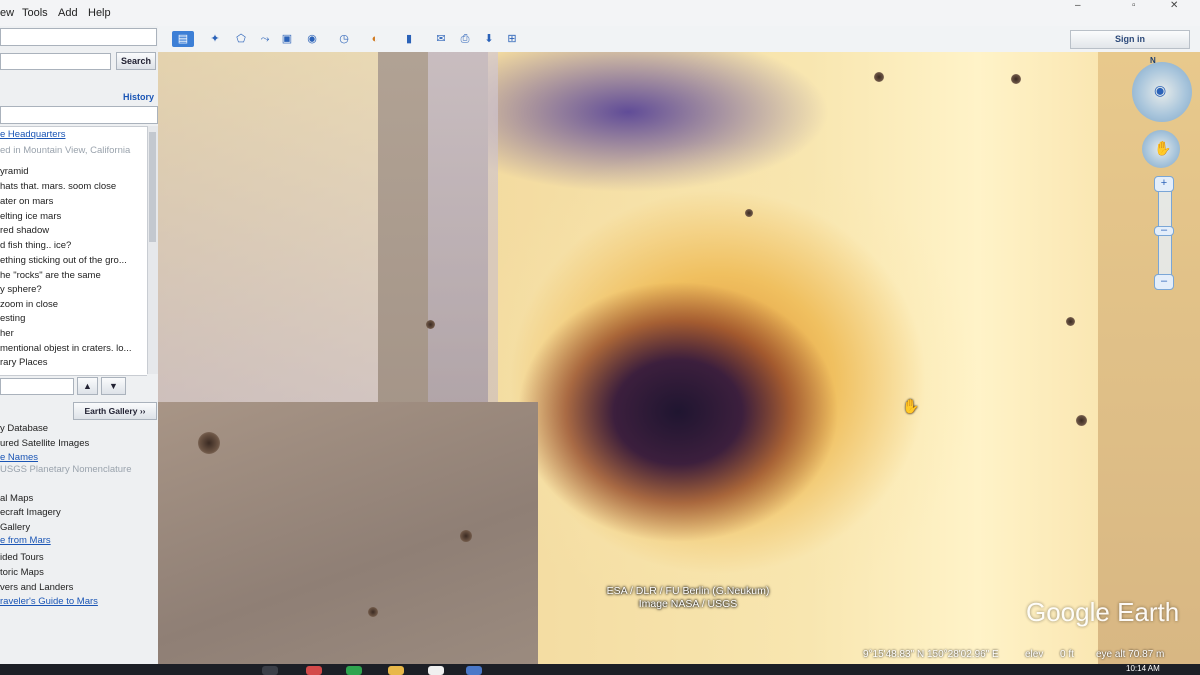 This screenshot has height=675, width=1200. Describe the element at coordinates (1164, 184) in the screenshot. I see `zoom-in-button: +` at that location.